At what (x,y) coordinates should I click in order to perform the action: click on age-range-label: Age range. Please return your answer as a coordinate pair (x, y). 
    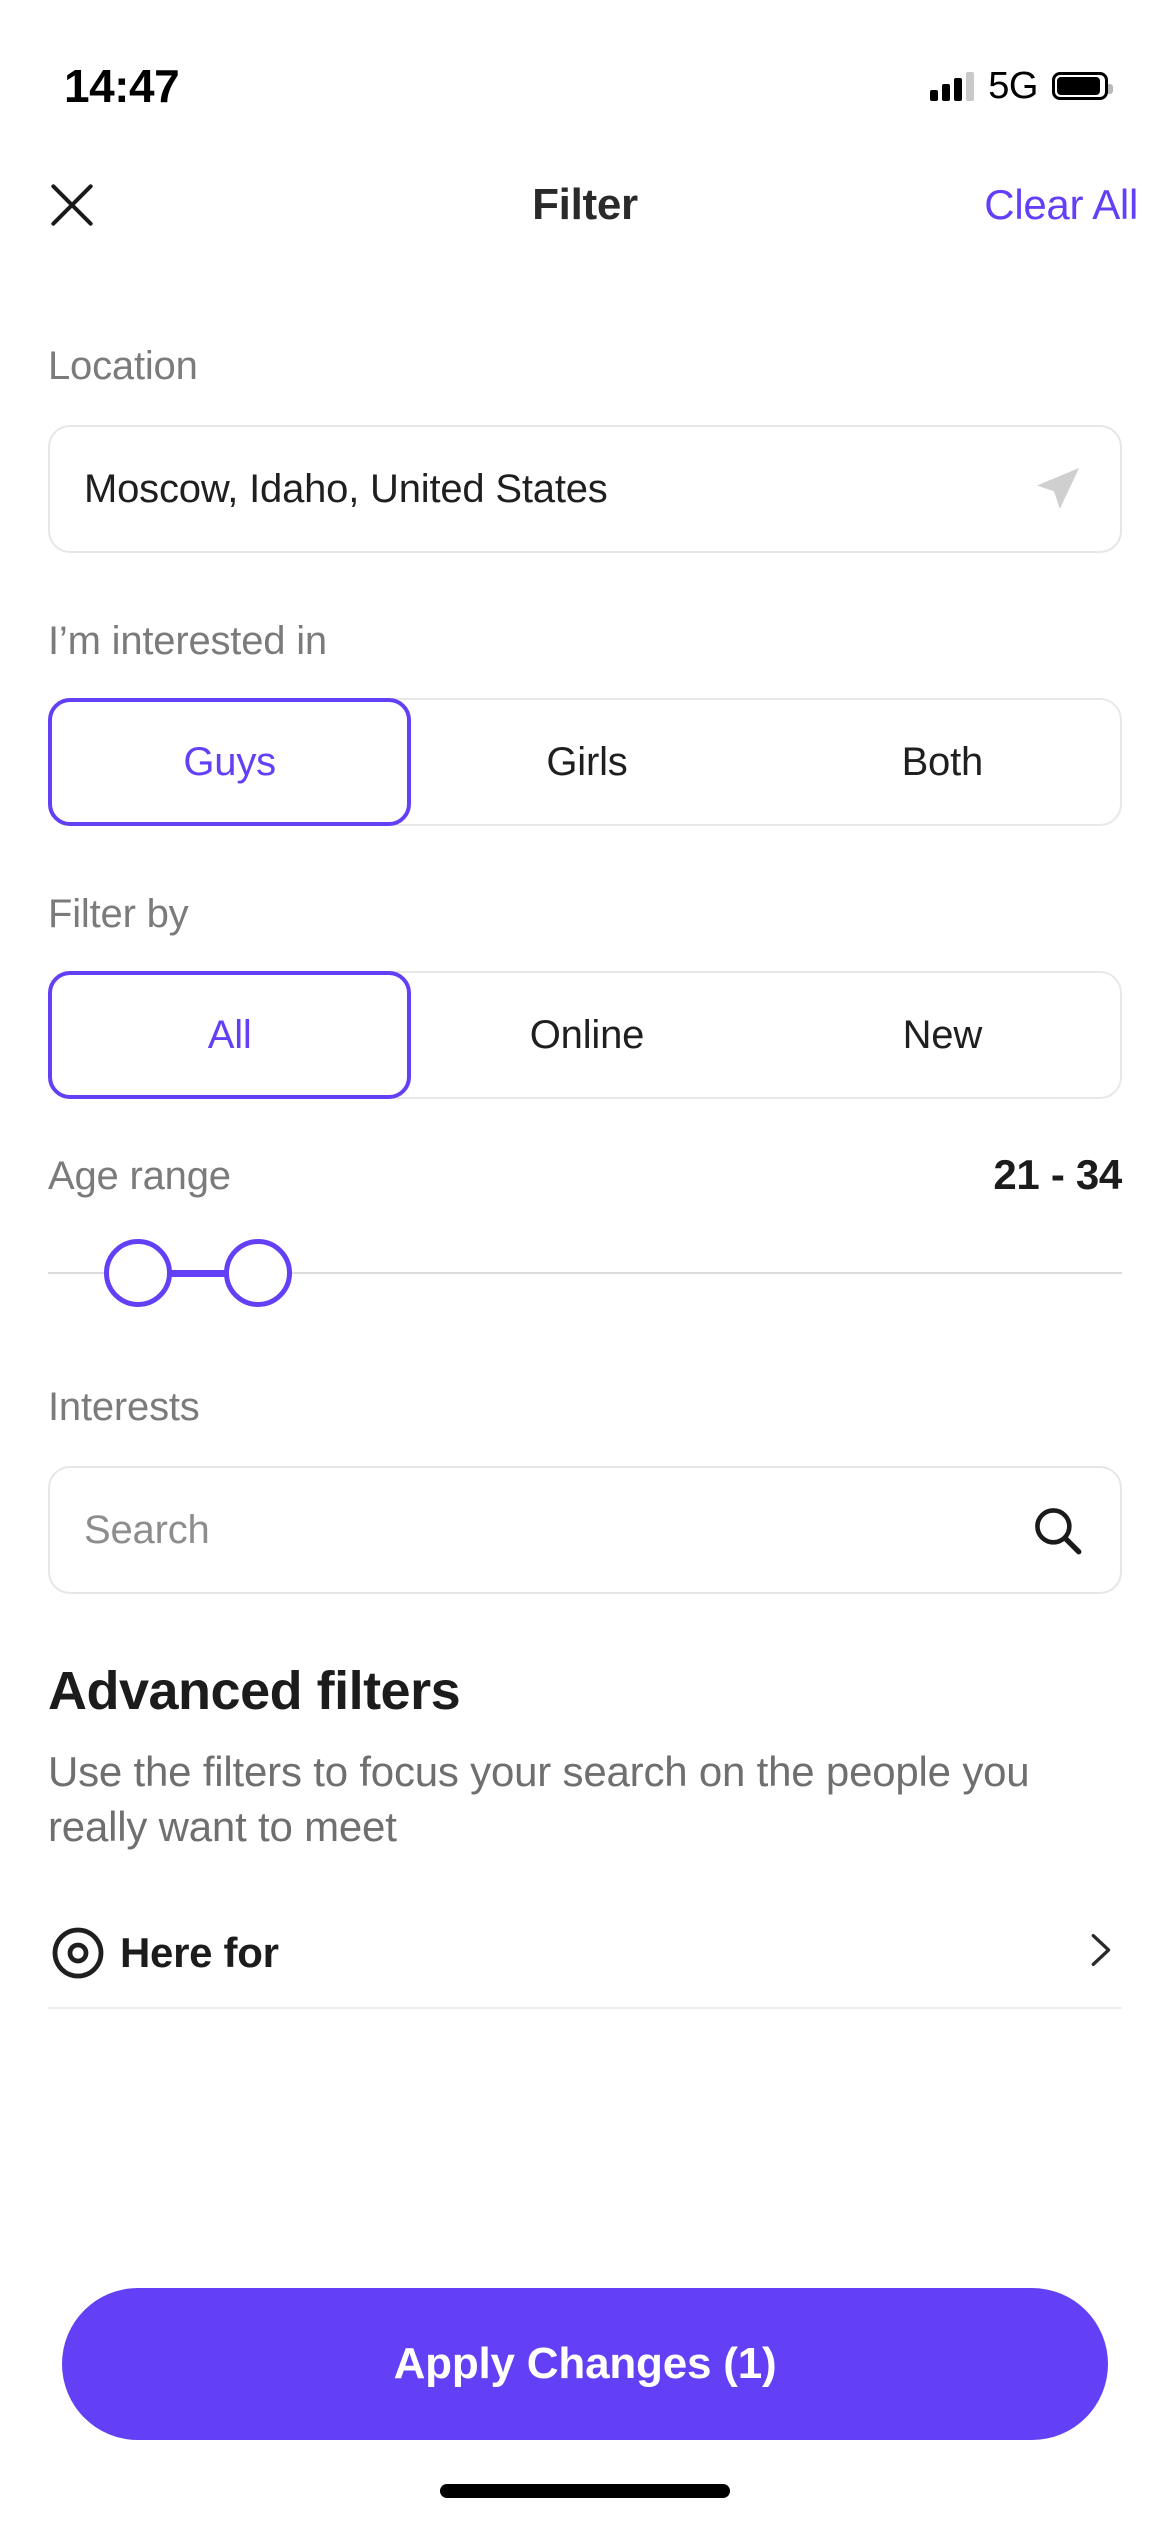
    Looking at the image, I should click on (139, 1176).